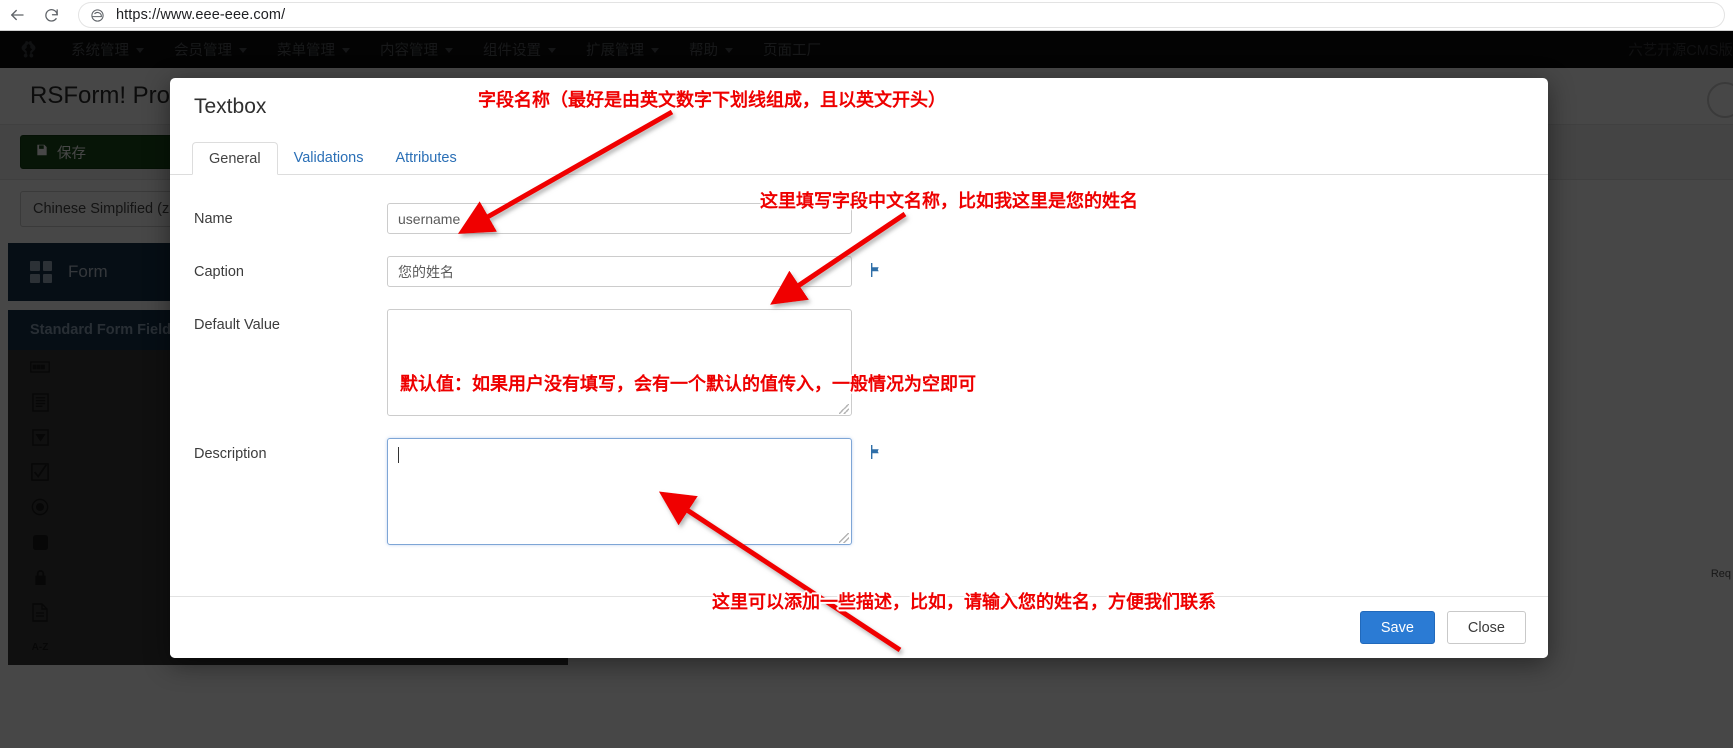  I want to click on nav-item-3: 内容管理, so click(416, 49).